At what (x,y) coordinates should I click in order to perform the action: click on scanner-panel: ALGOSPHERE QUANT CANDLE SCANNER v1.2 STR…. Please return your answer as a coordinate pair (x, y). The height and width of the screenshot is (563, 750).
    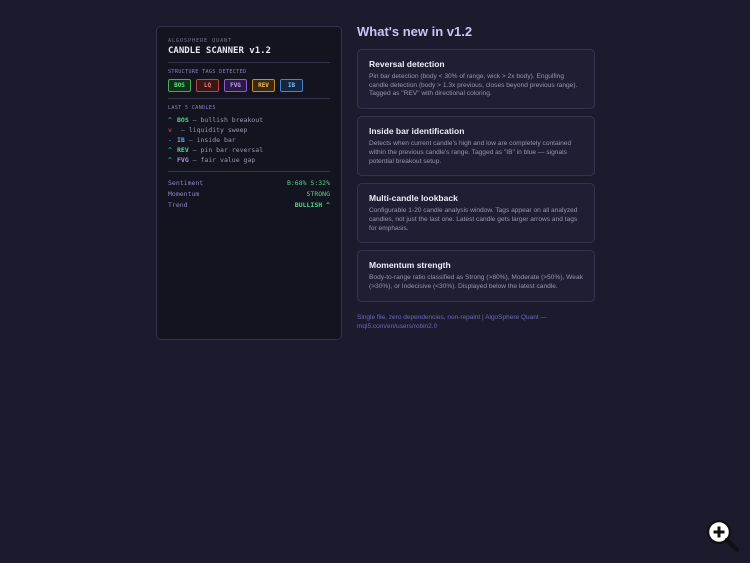
    Looking at the image, I should click on (249, 183).